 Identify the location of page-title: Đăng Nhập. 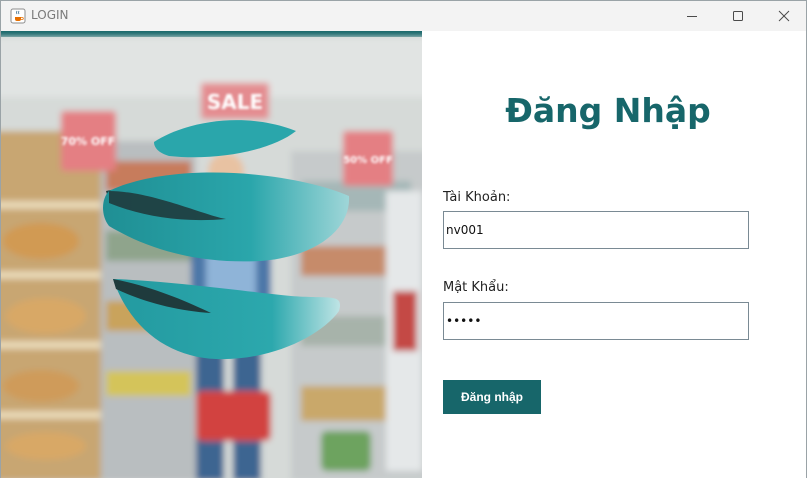
(608, 110).